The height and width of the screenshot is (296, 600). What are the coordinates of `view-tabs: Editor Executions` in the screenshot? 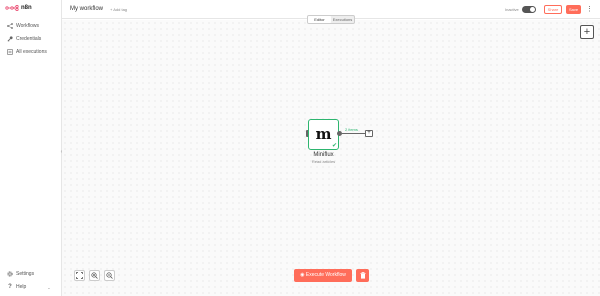 It's located at (331, 19).